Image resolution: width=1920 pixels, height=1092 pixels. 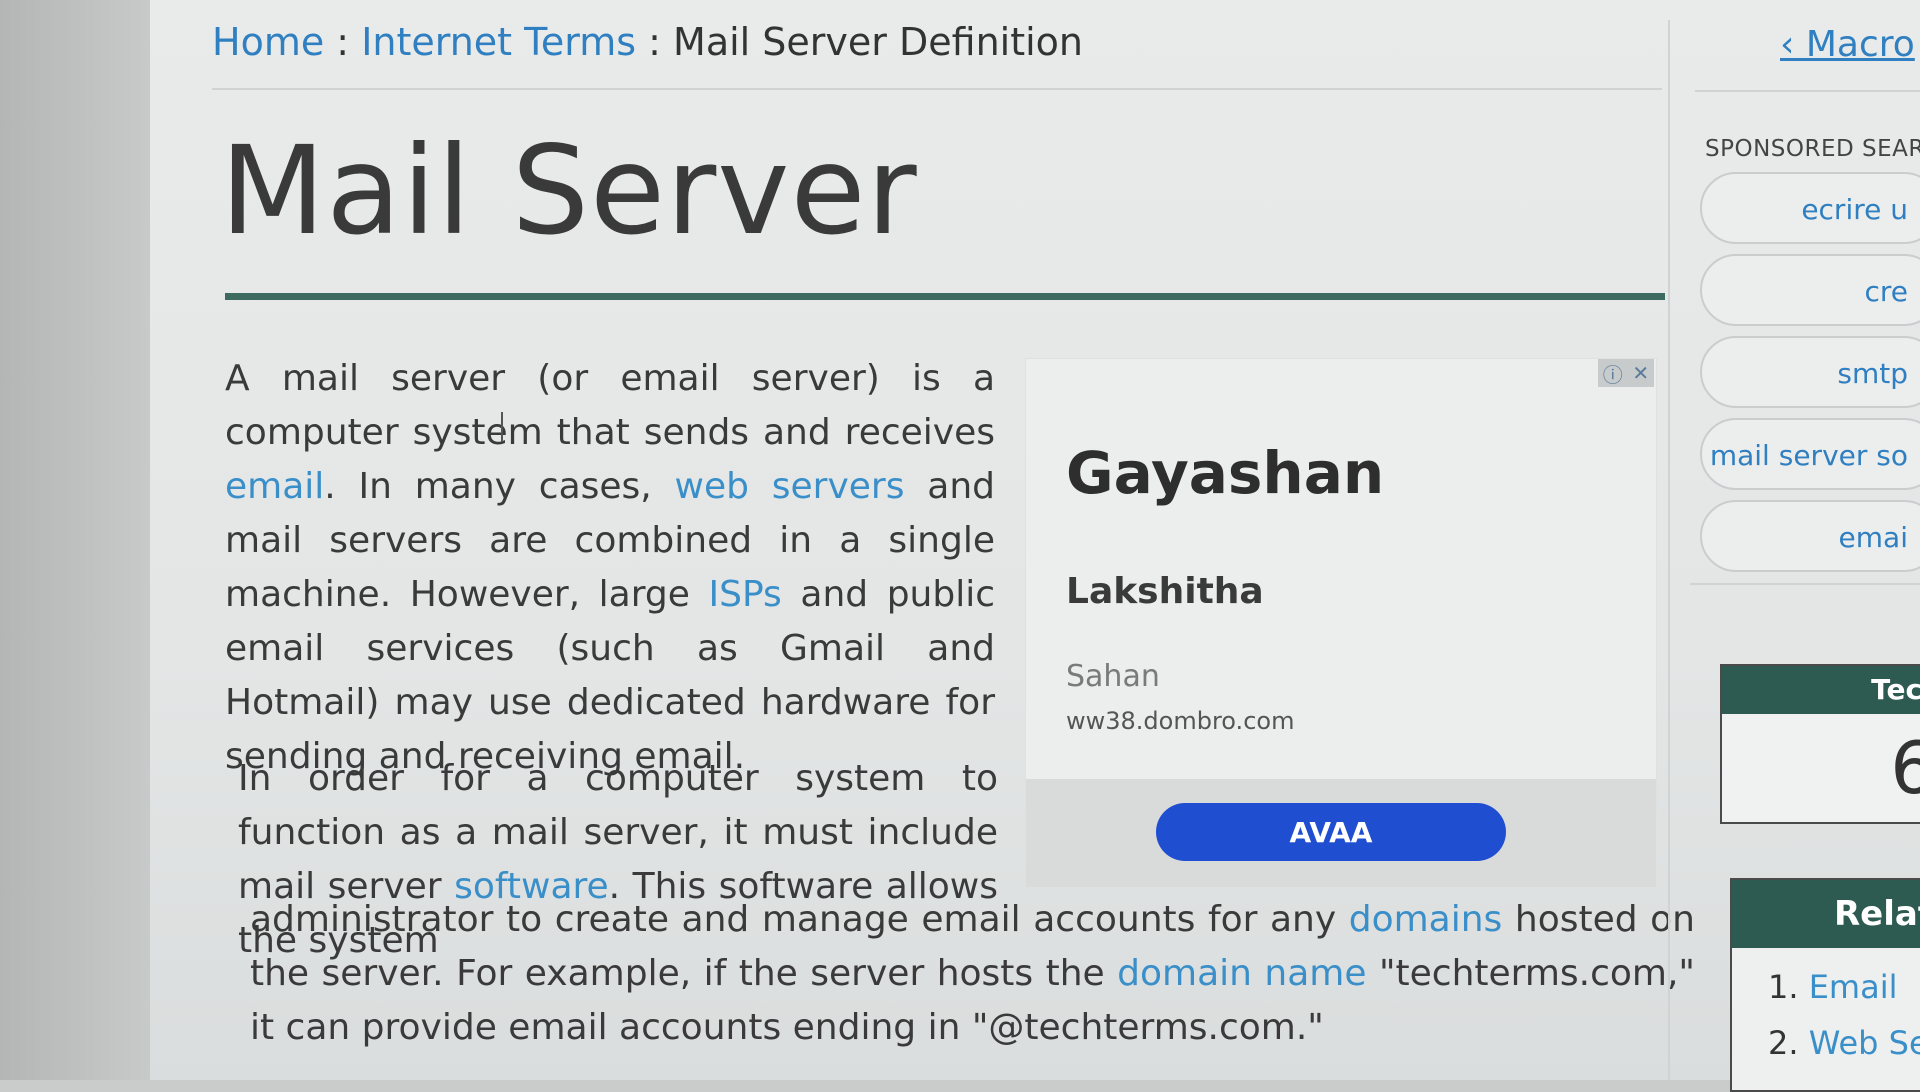 What do you see at coordinates (1241, 973) in the screenshot?
I see `inline-term-link: domain name` at bounding box center [1241, 973].